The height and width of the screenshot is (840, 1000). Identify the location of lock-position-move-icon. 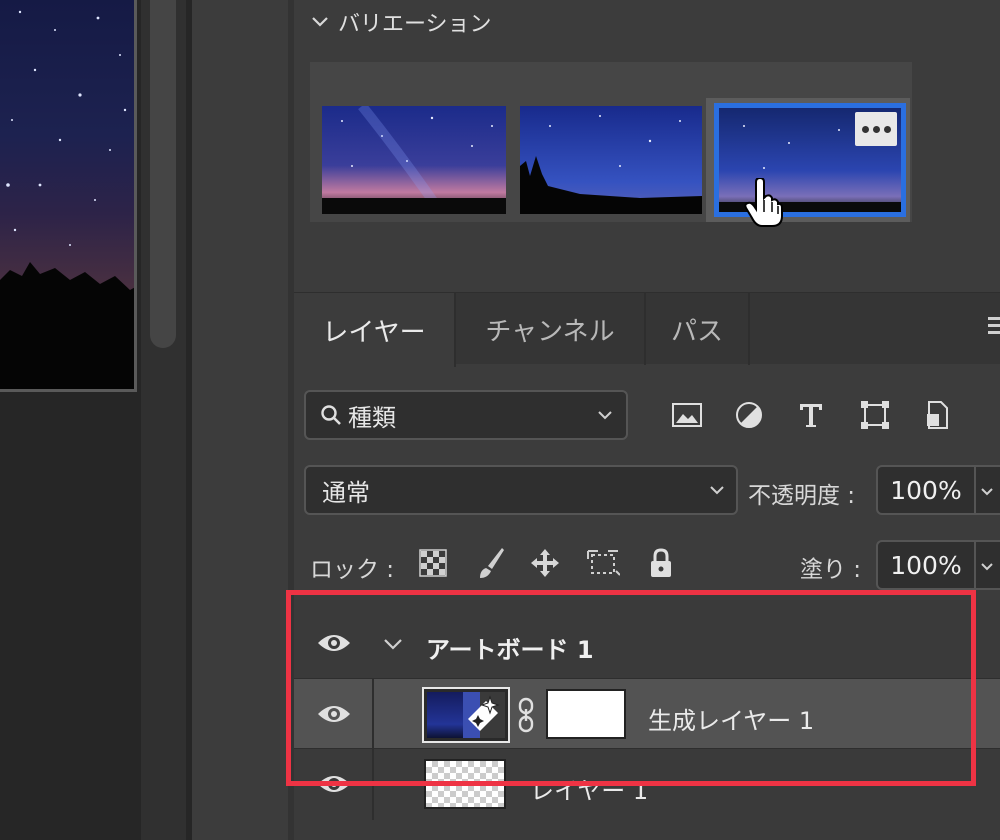
(545, 563).